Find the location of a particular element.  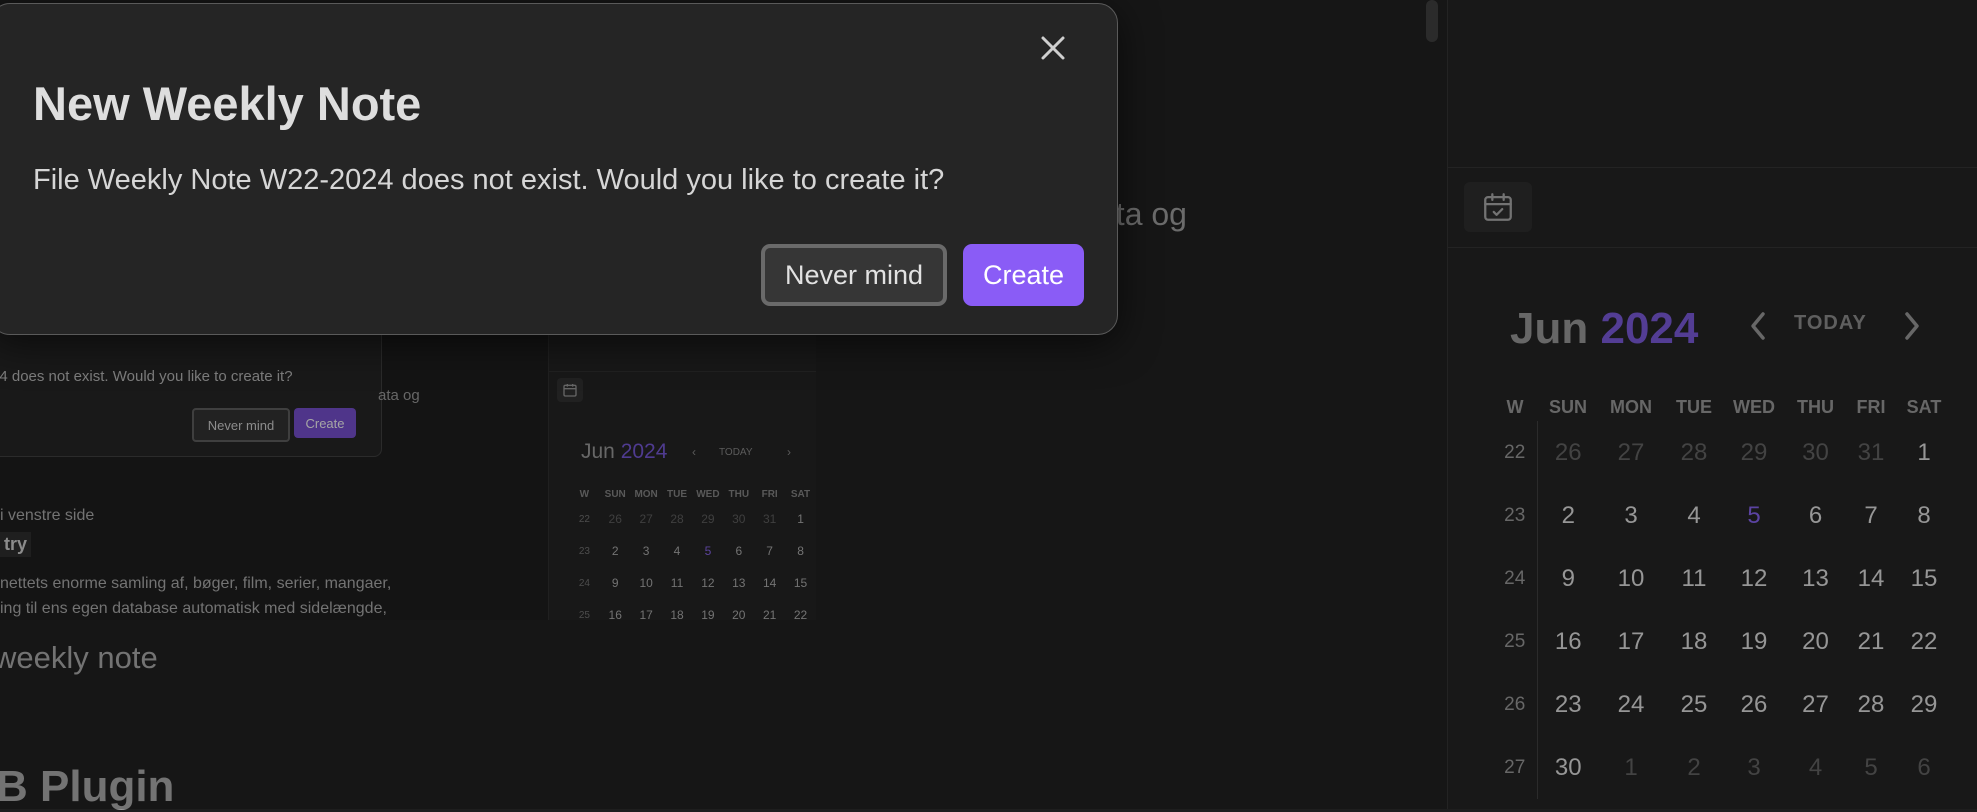

close-icon is located at coordinates (1053, 48).